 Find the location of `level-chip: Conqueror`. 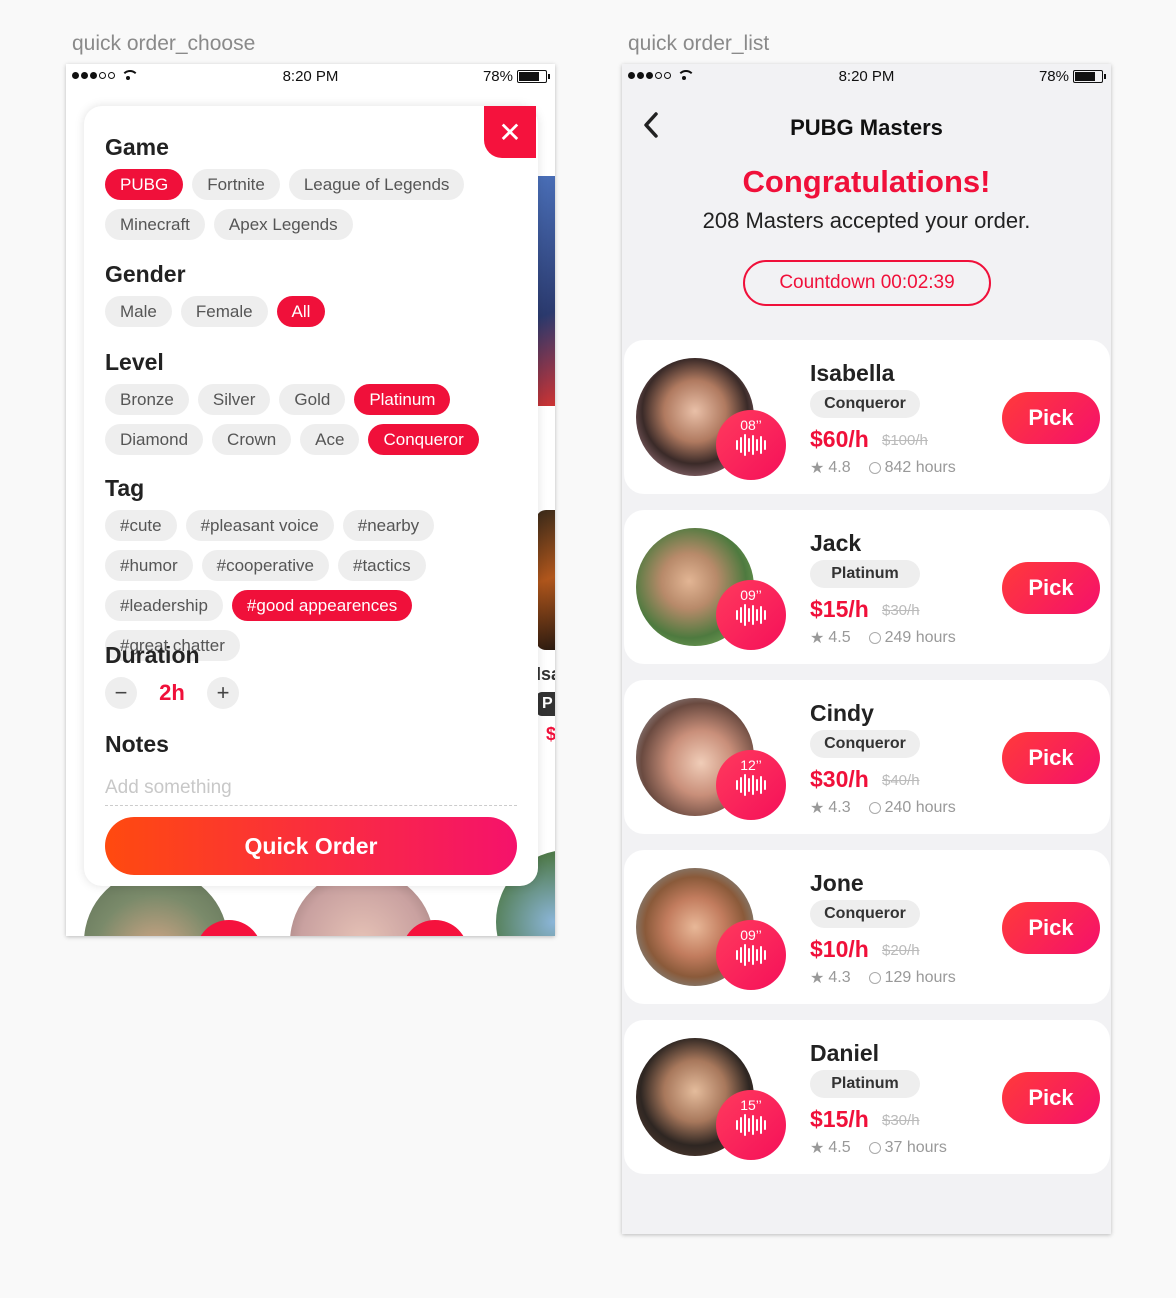

level-chip: Conqueror is located at coordinates (423, 439).